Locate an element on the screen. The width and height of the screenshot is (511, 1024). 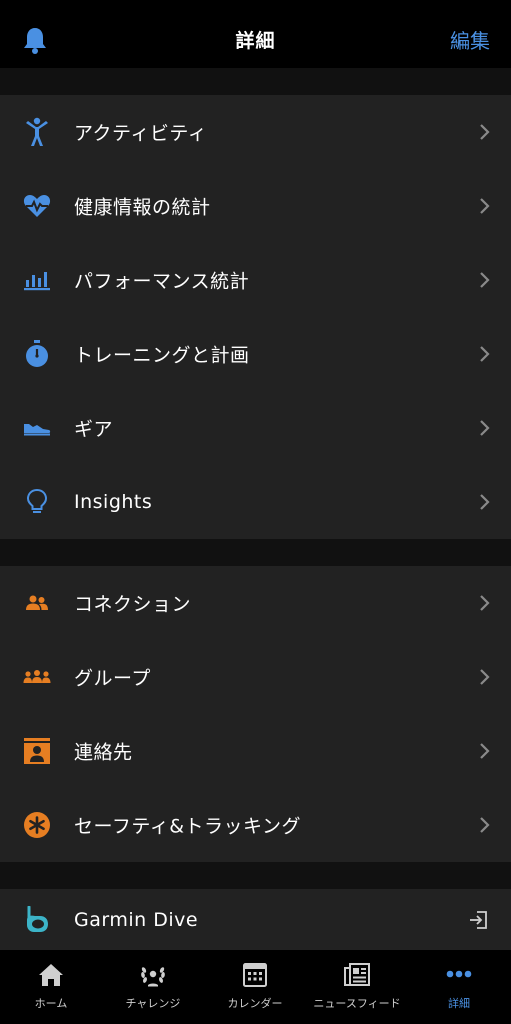
menu-item-insights: Insights is located at coordinates (255, 502).